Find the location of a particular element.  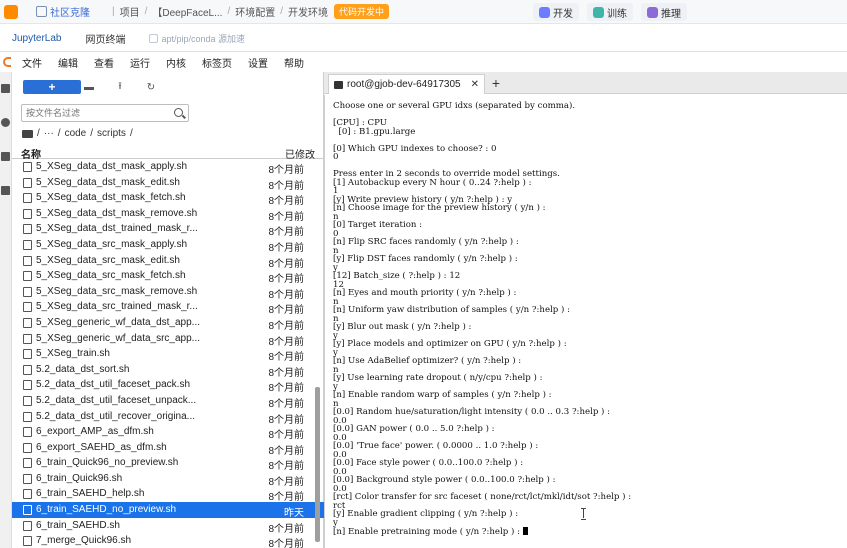

file-row: 5_XSeg_data_dst_trained_mask_r... 8个月前 is located at coordinates (168, 229).